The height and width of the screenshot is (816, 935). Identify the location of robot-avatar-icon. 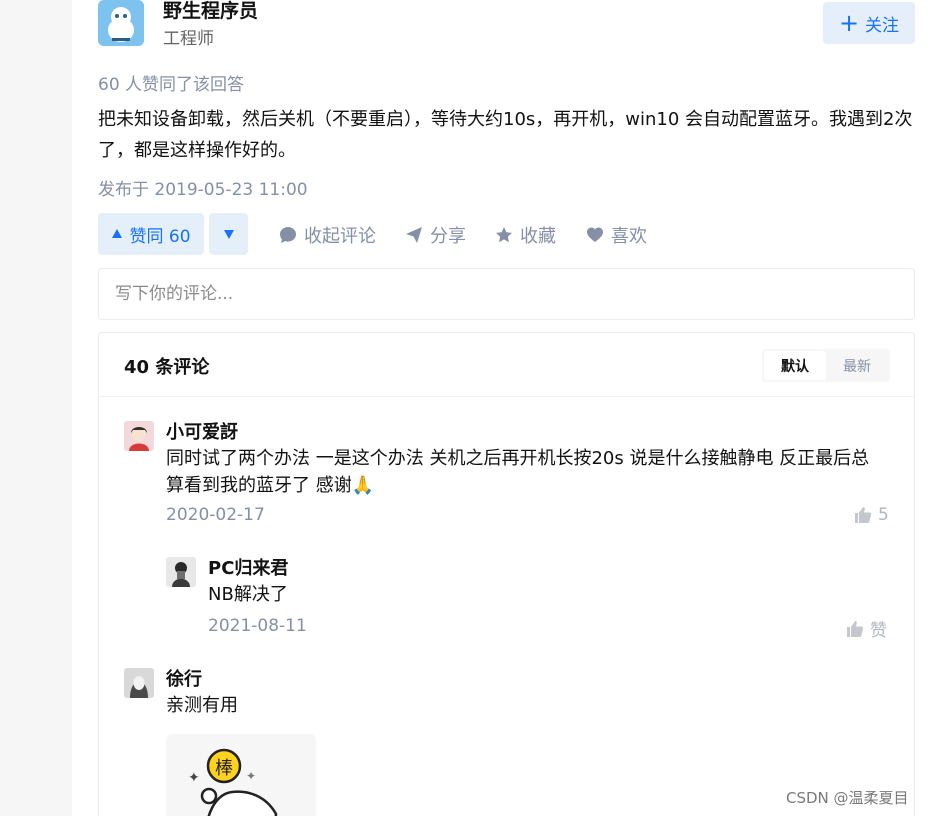
(121, 23).